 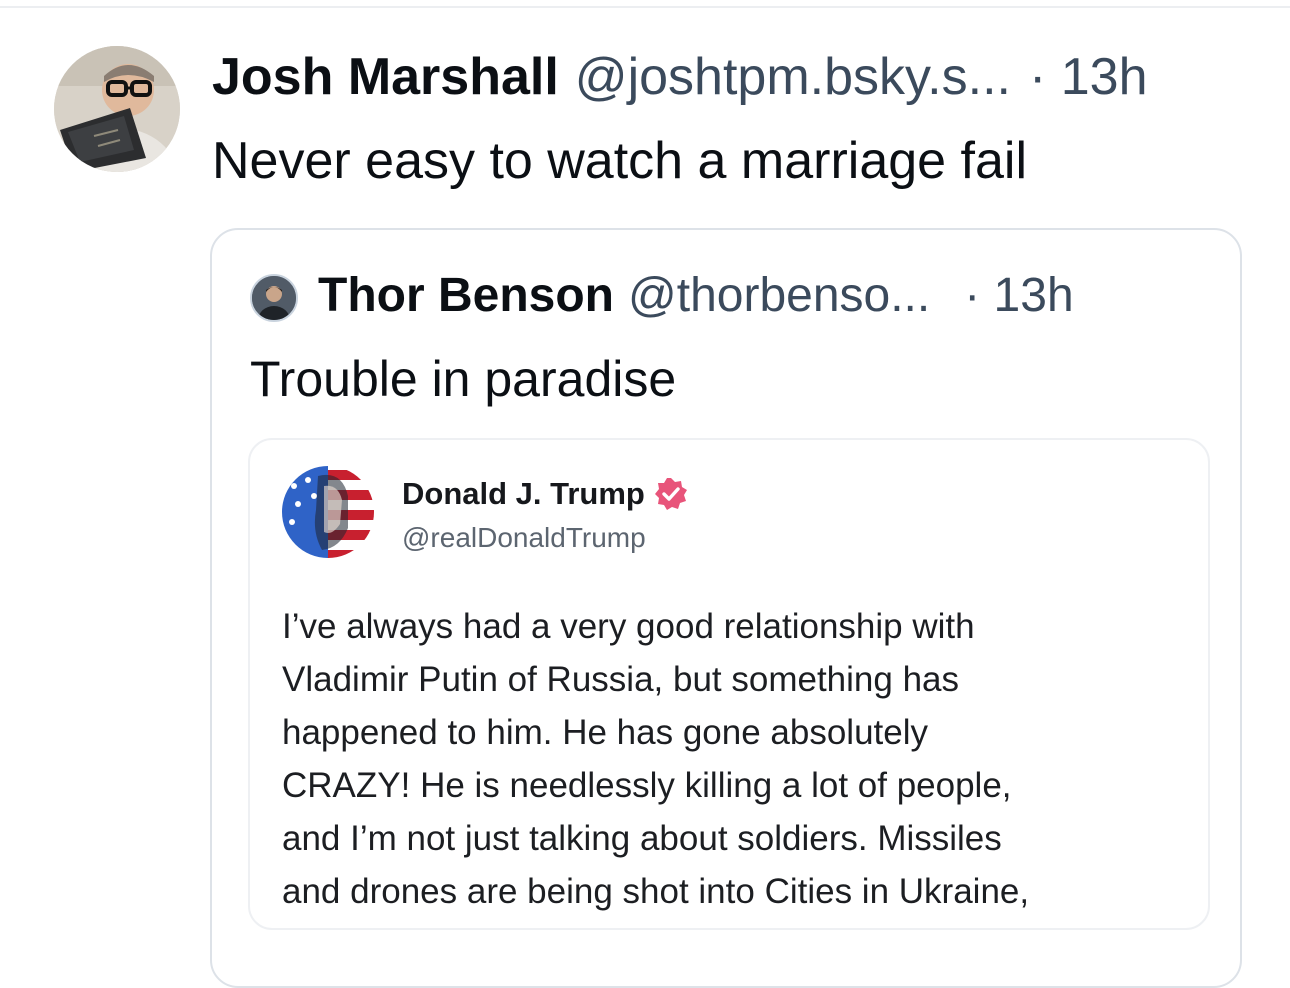 What do you see at coordinates (1018, 296) in the screenshot?
I see `quoted-post-timestamp: · 13h` at bounding box center [1018, 296].